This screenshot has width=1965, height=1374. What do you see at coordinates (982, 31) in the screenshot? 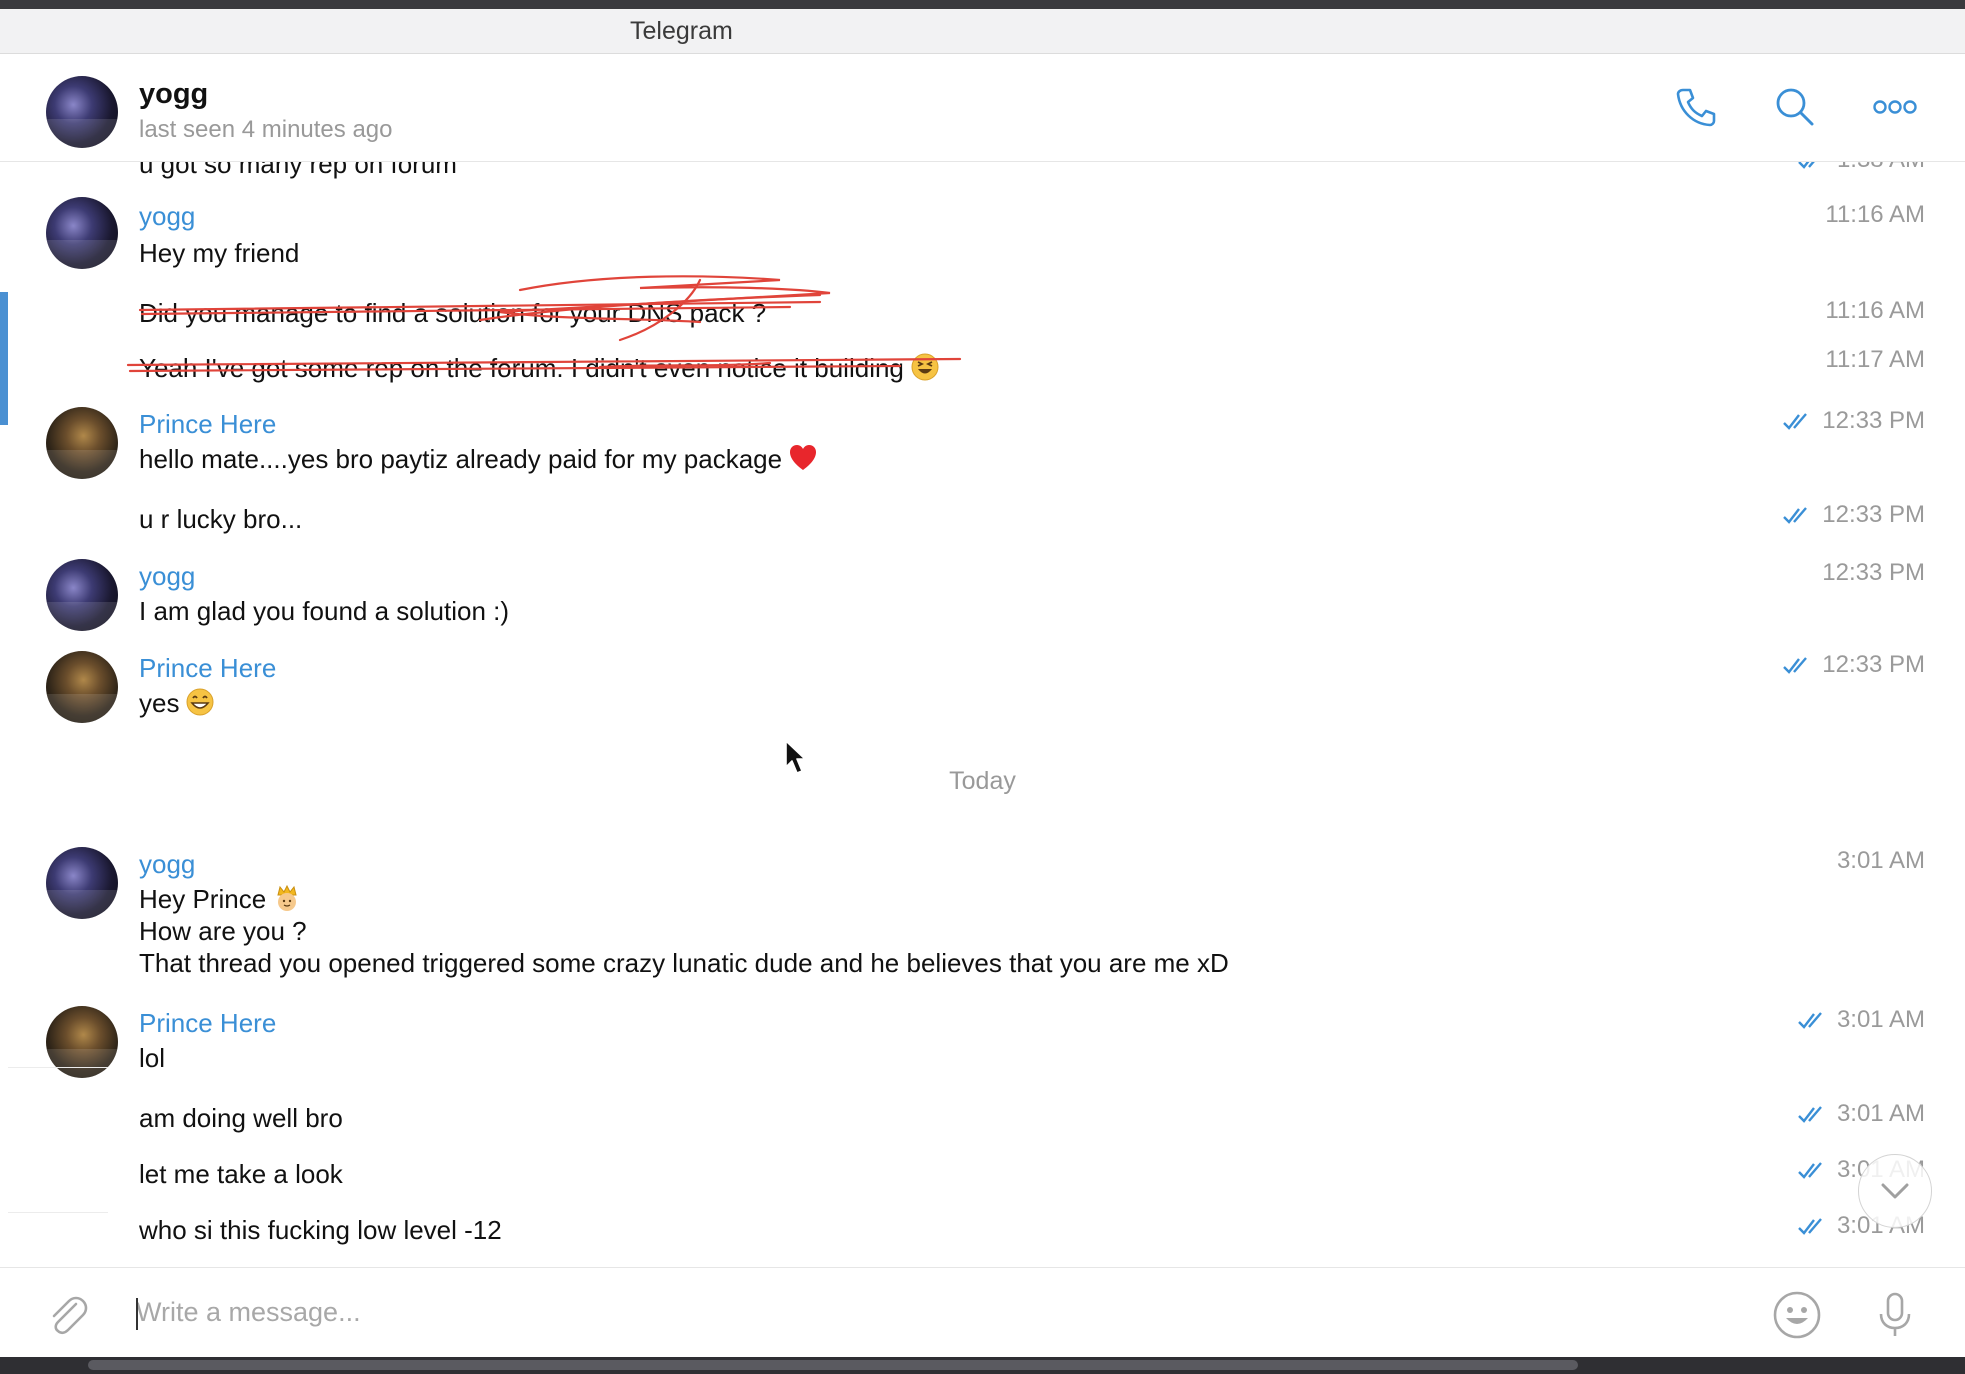
I see `title-bar: Telegram` at bounding box center [982, 31].